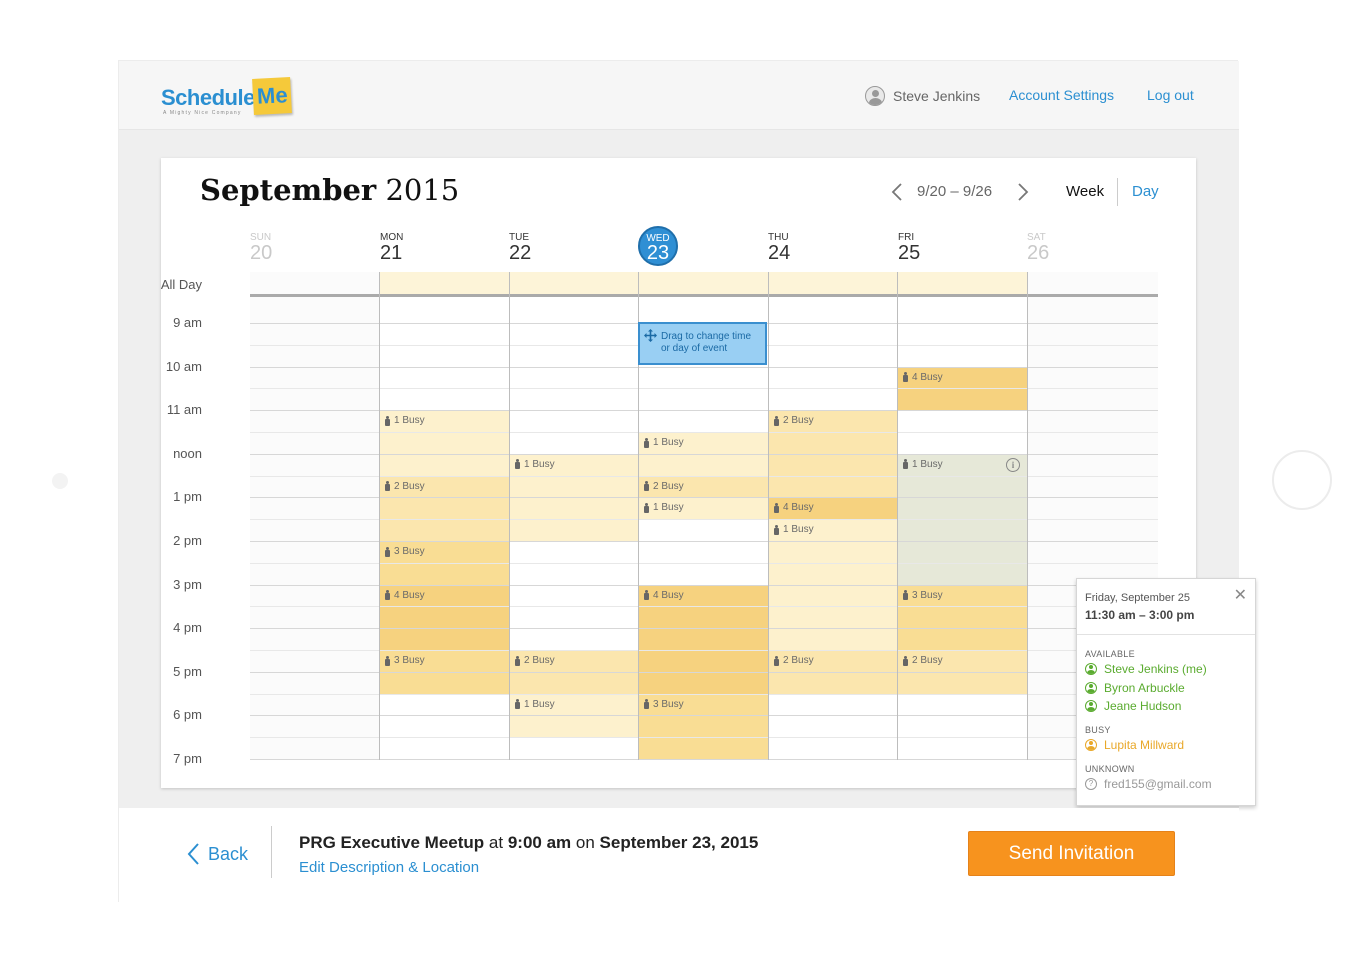  Describe the element at coordinates (798, 247) in the screenshot. I see `day-header-thu: THU 24` at that location.